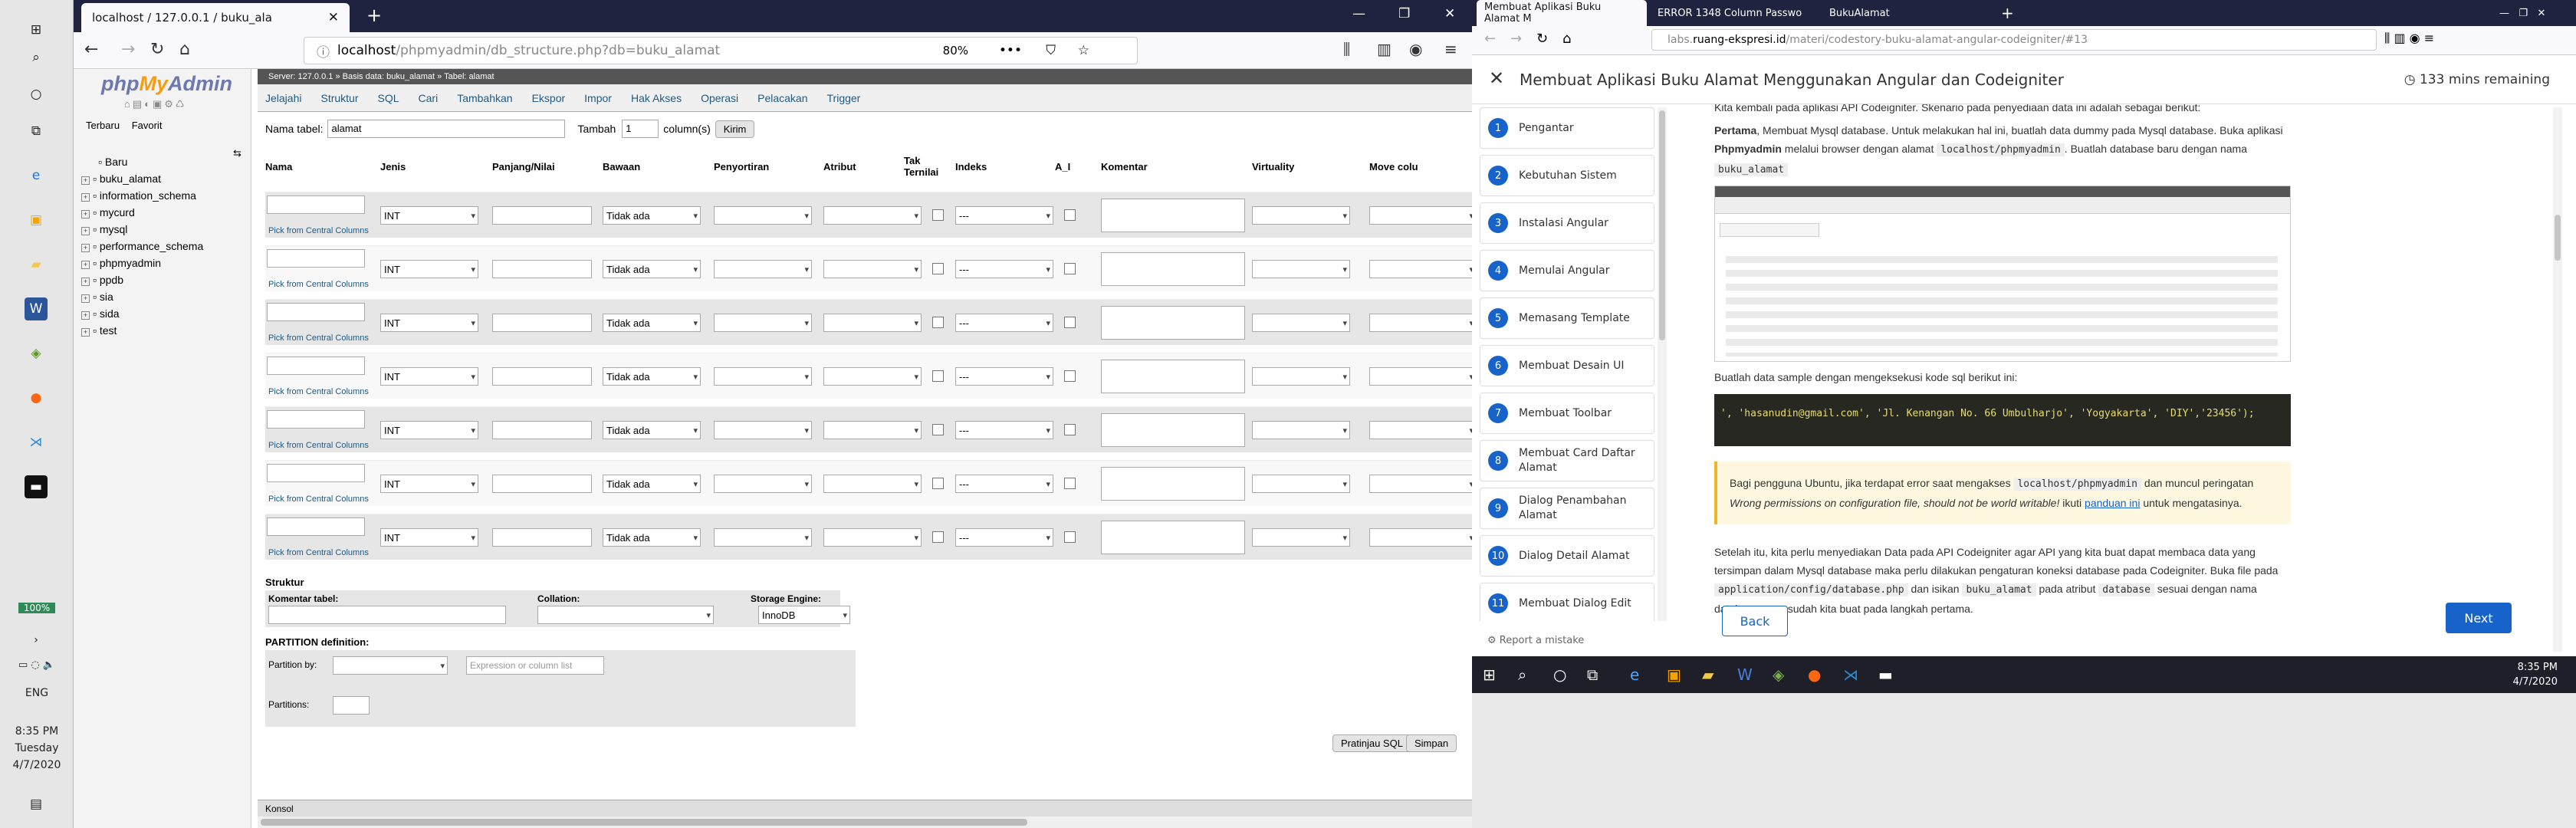 Image resolution: width=2576 pixels, height=828 pixels. What do you see at coordinates (1567, 270) in the screenshot?
I see `step-item: 4 Memulai Angular` at bounding box center [1567, 270].